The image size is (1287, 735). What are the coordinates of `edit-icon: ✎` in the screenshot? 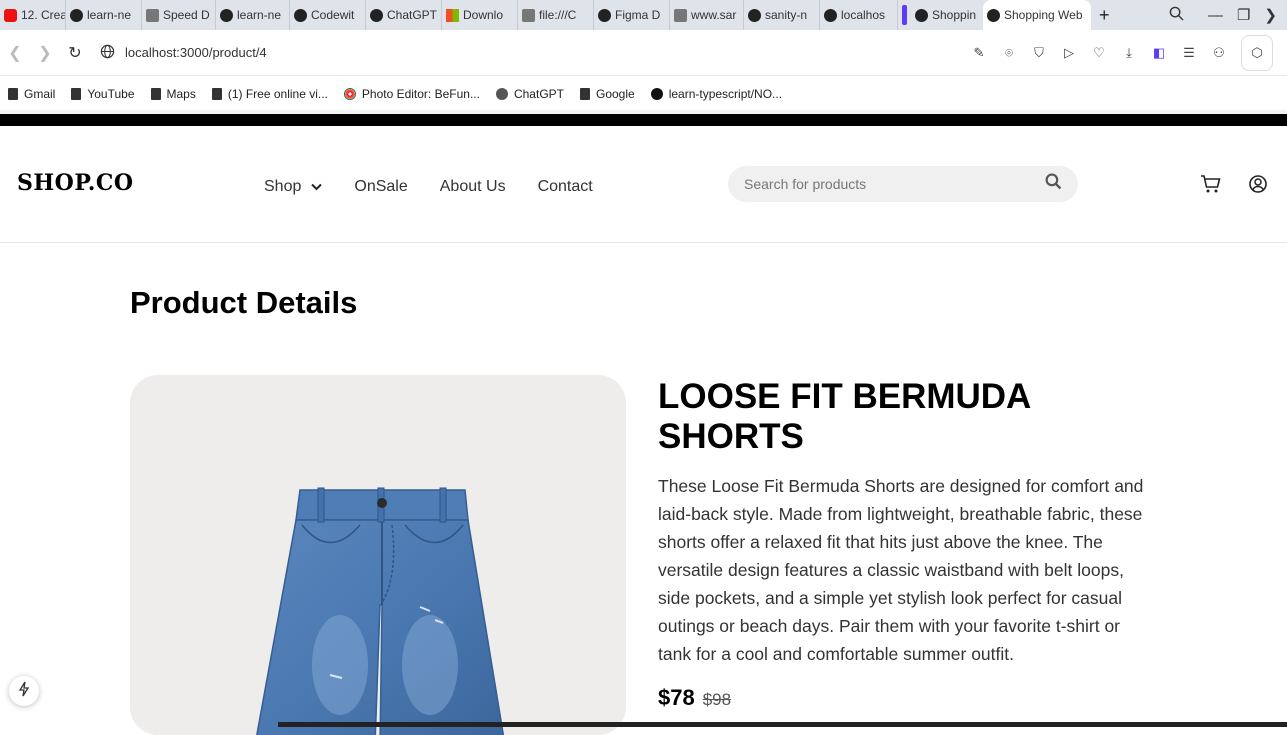 It's located at (979, 53).